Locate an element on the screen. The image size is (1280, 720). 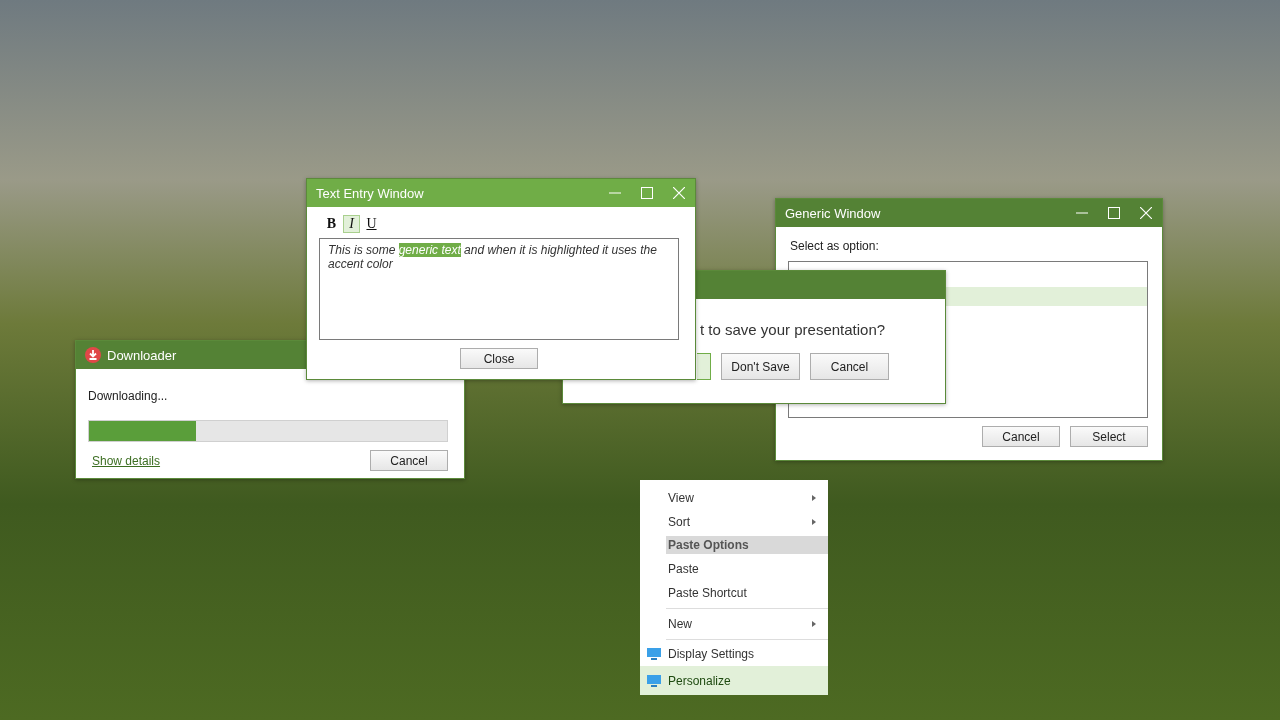
prompt-label: Select as option: is located at coordinates (835, 246).